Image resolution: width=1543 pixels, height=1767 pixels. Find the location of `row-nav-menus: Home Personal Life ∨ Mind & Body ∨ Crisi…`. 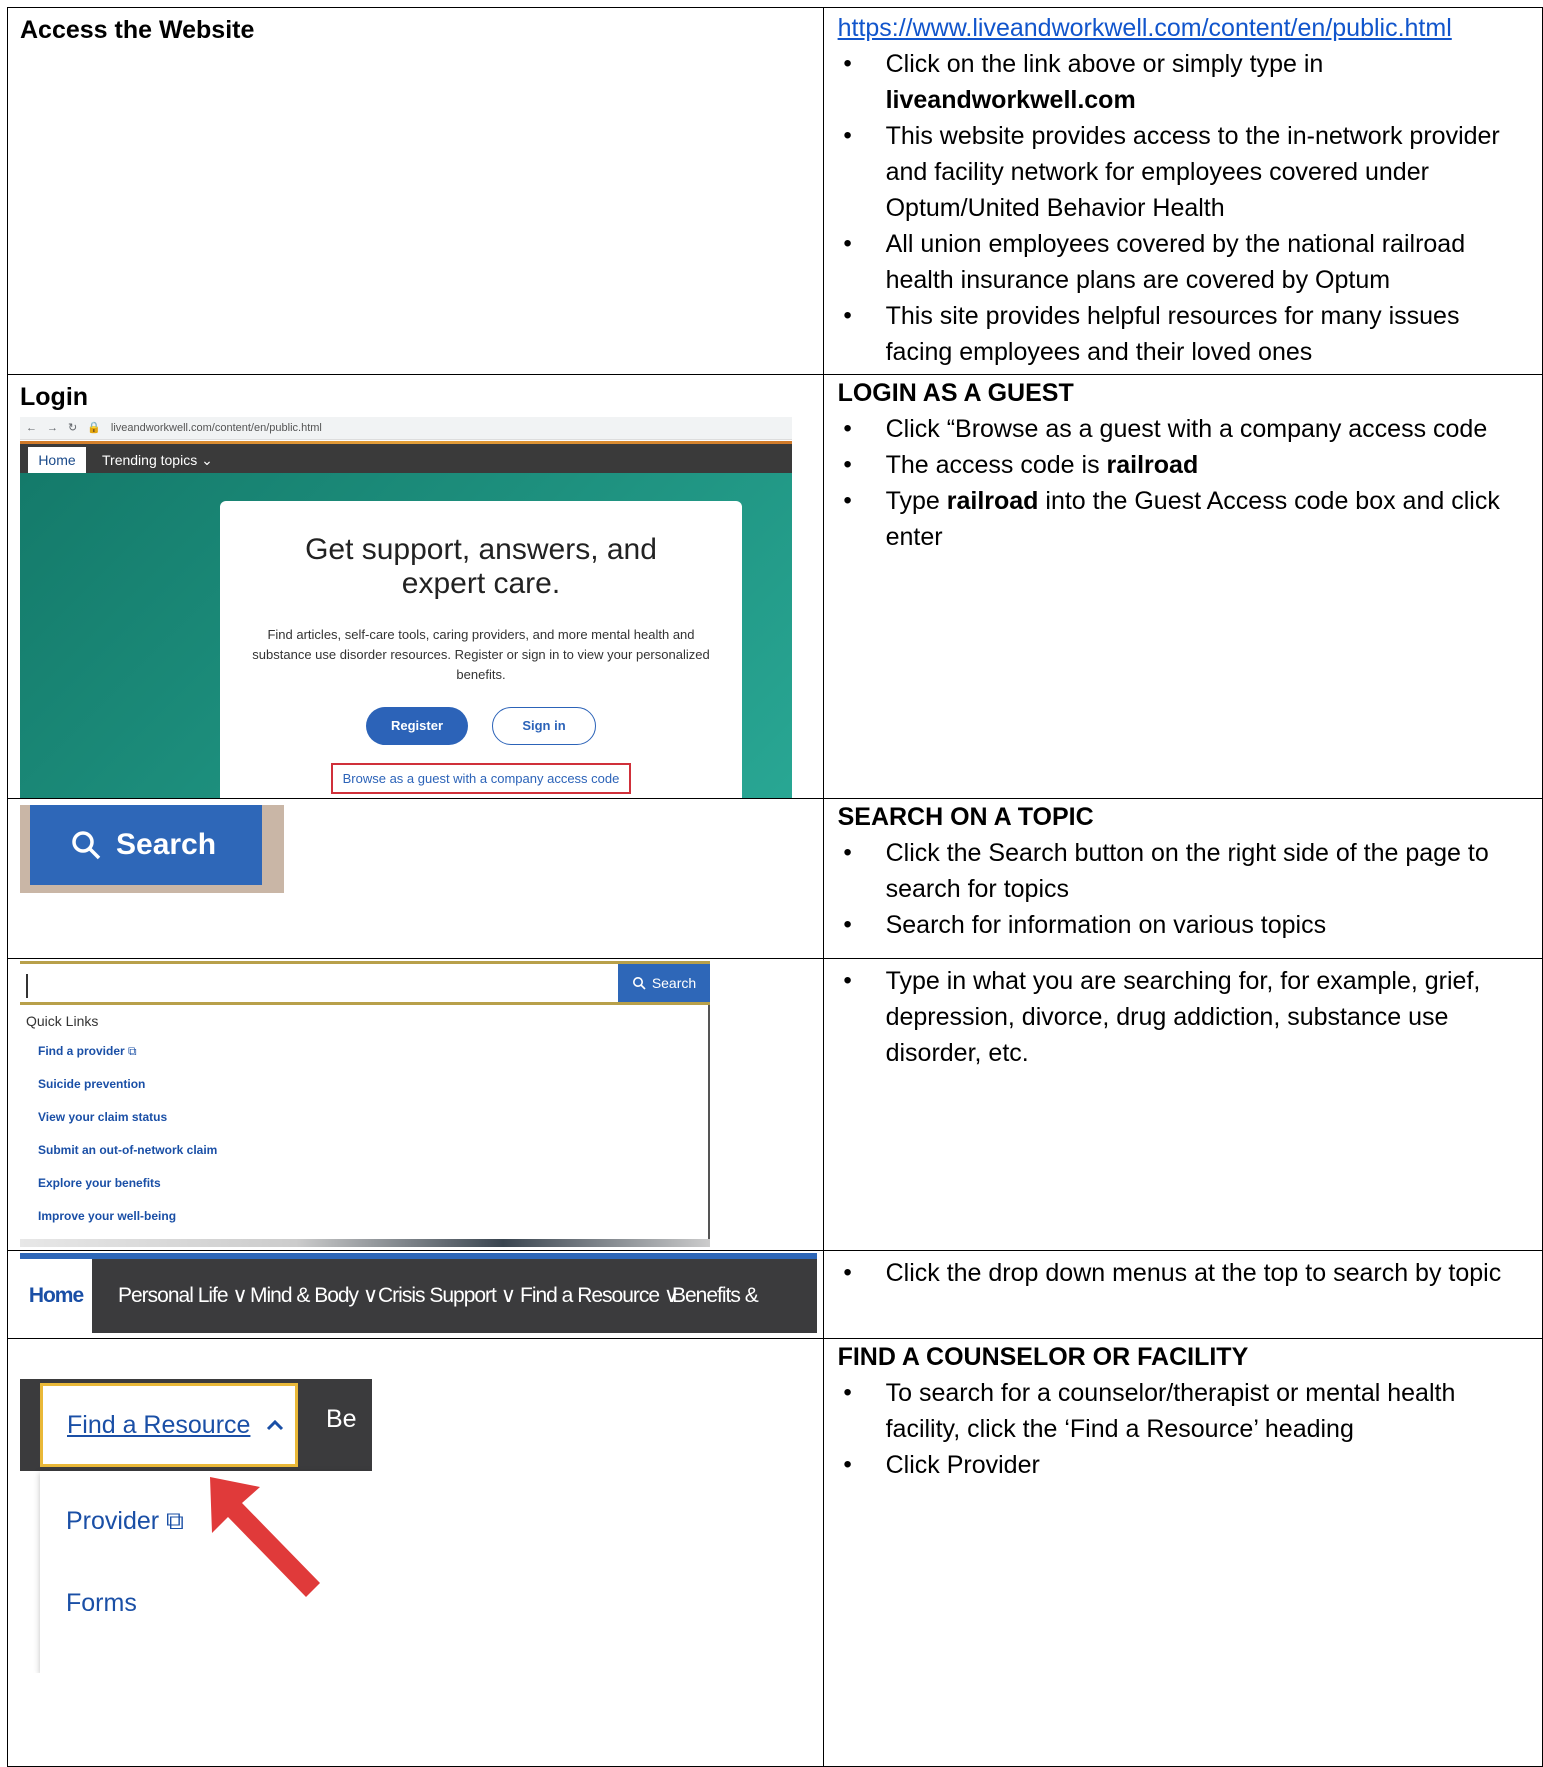

row-nav-menus: Home Personal Life ∨ Mind & Body ∨ Crisi… is located at coordinates (775, 1294).